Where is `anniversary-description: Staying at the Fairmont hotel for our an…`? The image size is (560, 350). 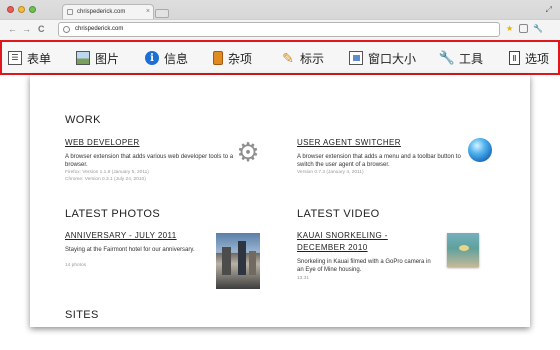 anniversary-description: Staying at the Fairmont hotel for our an… is located at coordinates (130, 250).